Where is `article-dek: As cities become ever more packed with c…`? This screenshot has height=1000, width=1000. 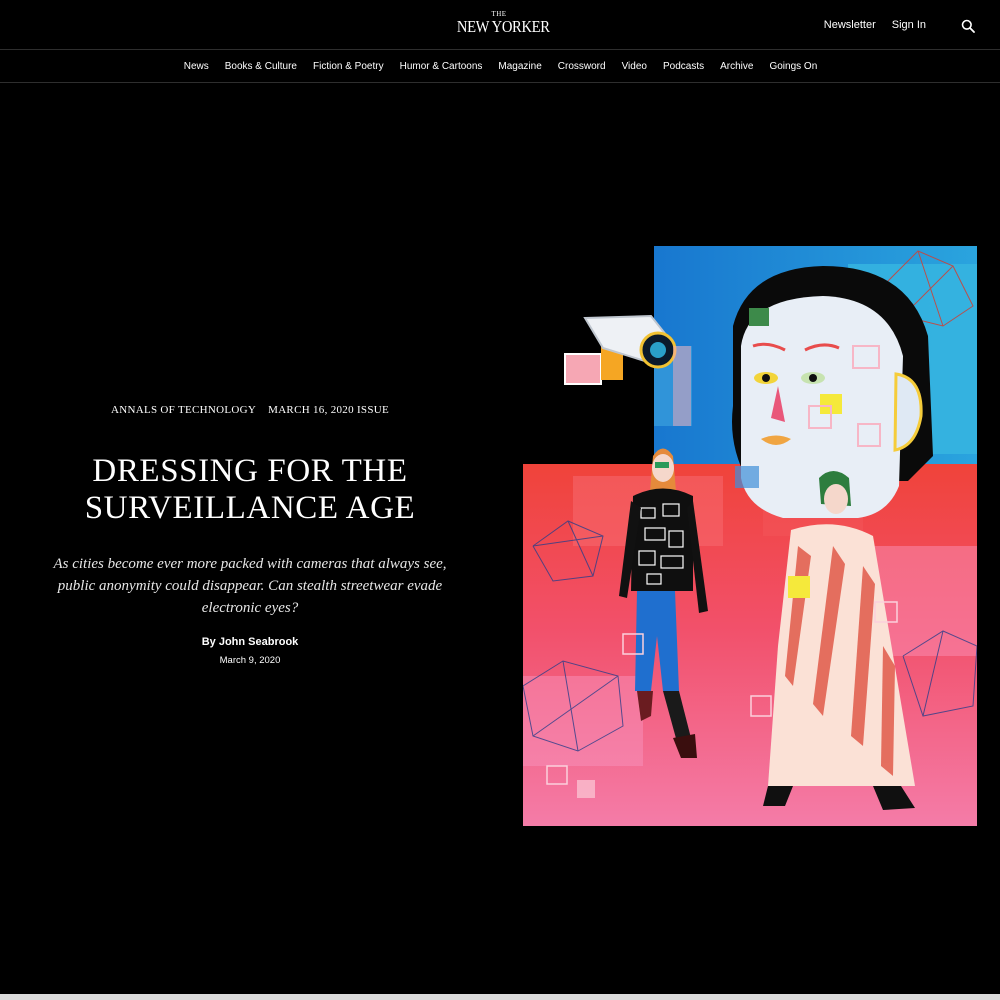 article-dek: As cities become ever more packed with c… is located at coordinates (250, 586).